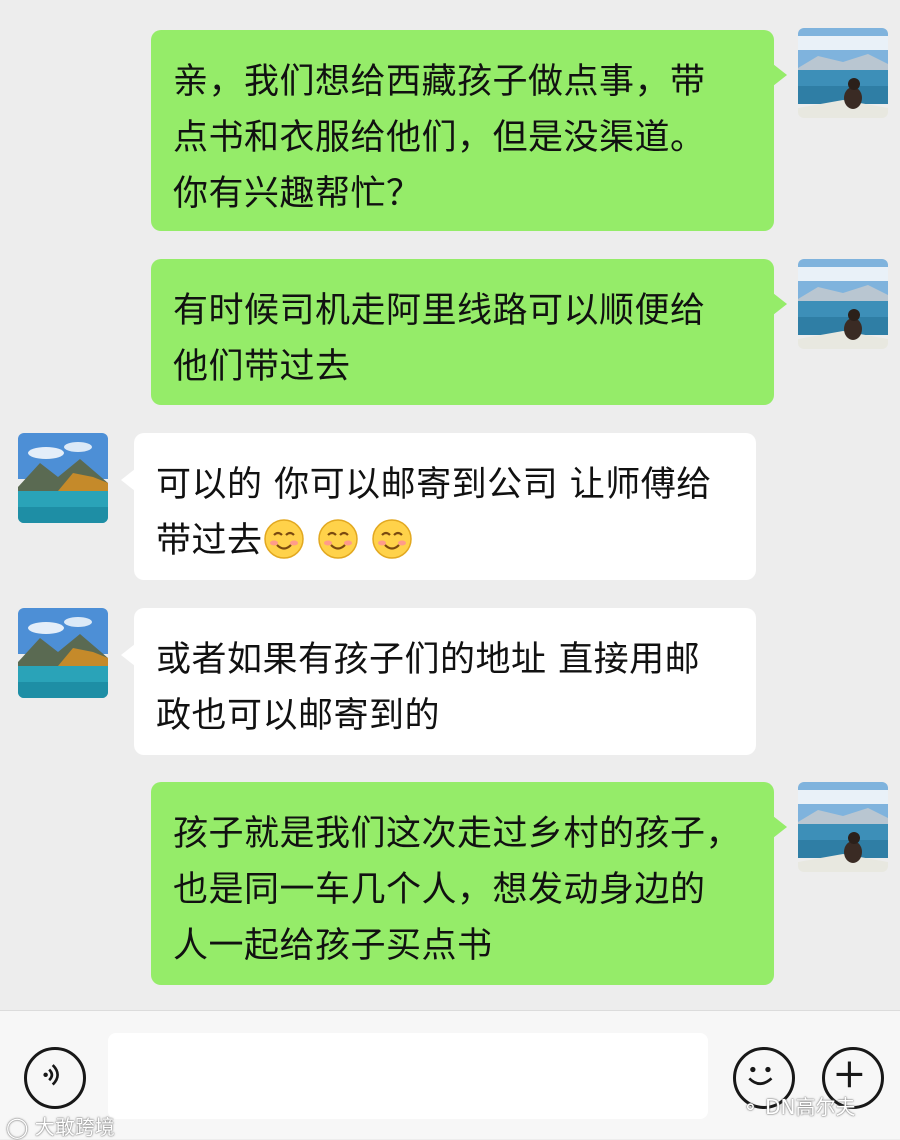  What do you see at coordinates (438, 681) in the screenshot?
I see `contact-message-bubble: 或者如果有孩子们的地址 直接用邮 政也可以邮寄到的` at bounding box center [438, 681].